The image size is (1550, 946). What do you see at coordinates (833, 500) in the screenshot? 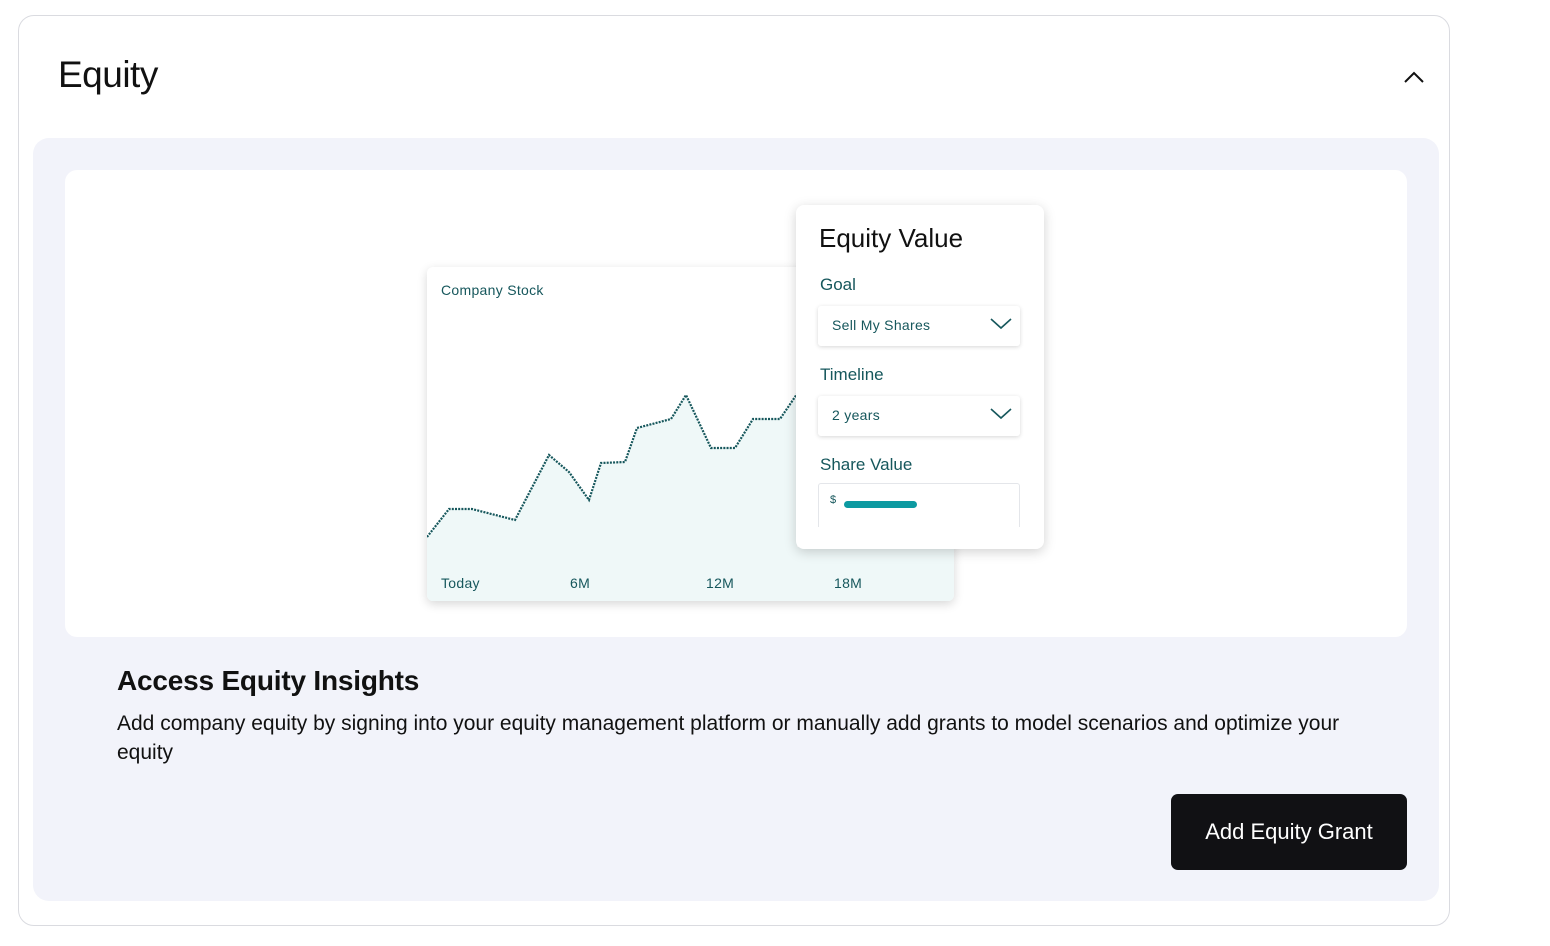
I see `currency-symbol: $` at bounding box center [833, 500].